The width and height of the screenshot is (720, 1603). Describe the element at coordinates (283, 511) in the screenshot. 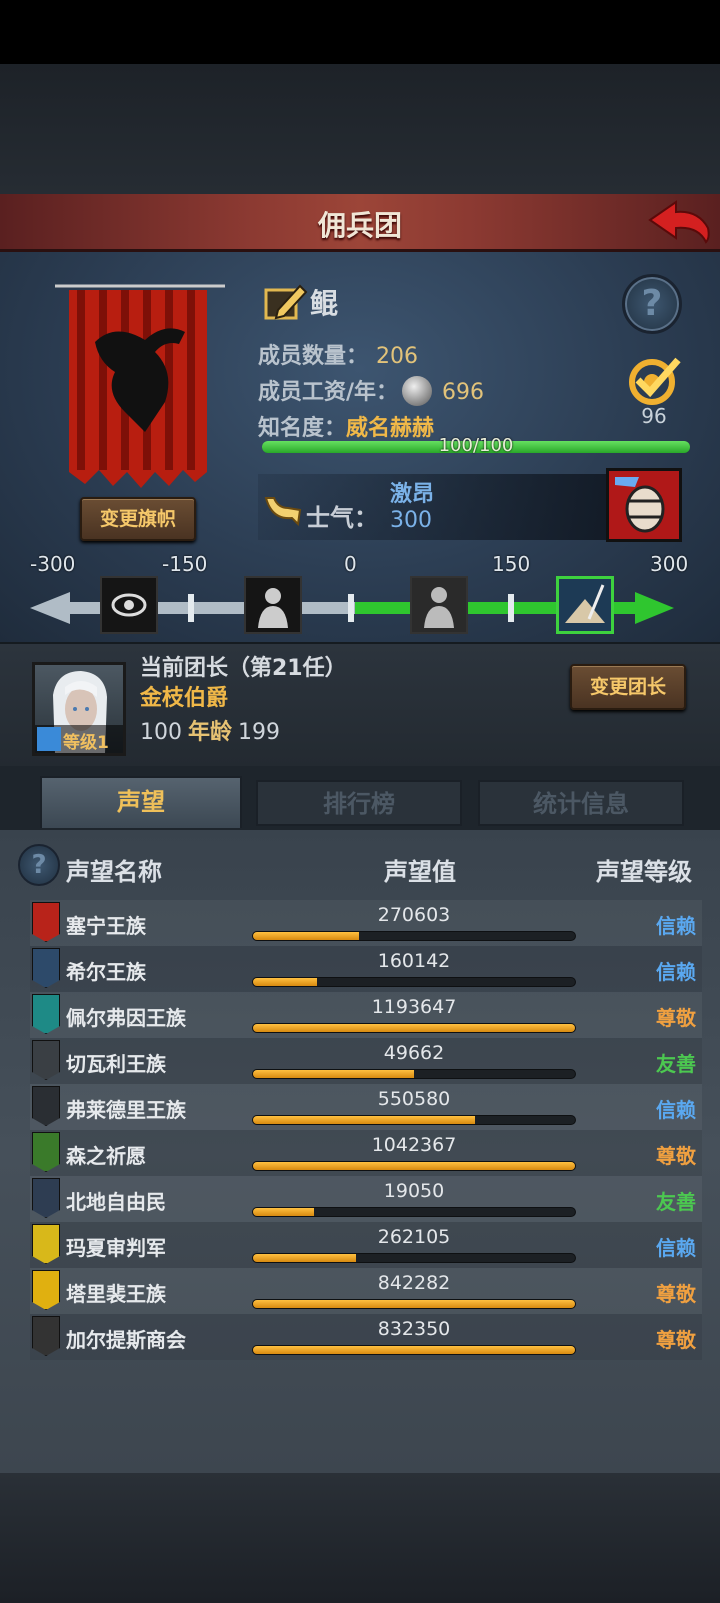

I see `horn-icon` at that location.